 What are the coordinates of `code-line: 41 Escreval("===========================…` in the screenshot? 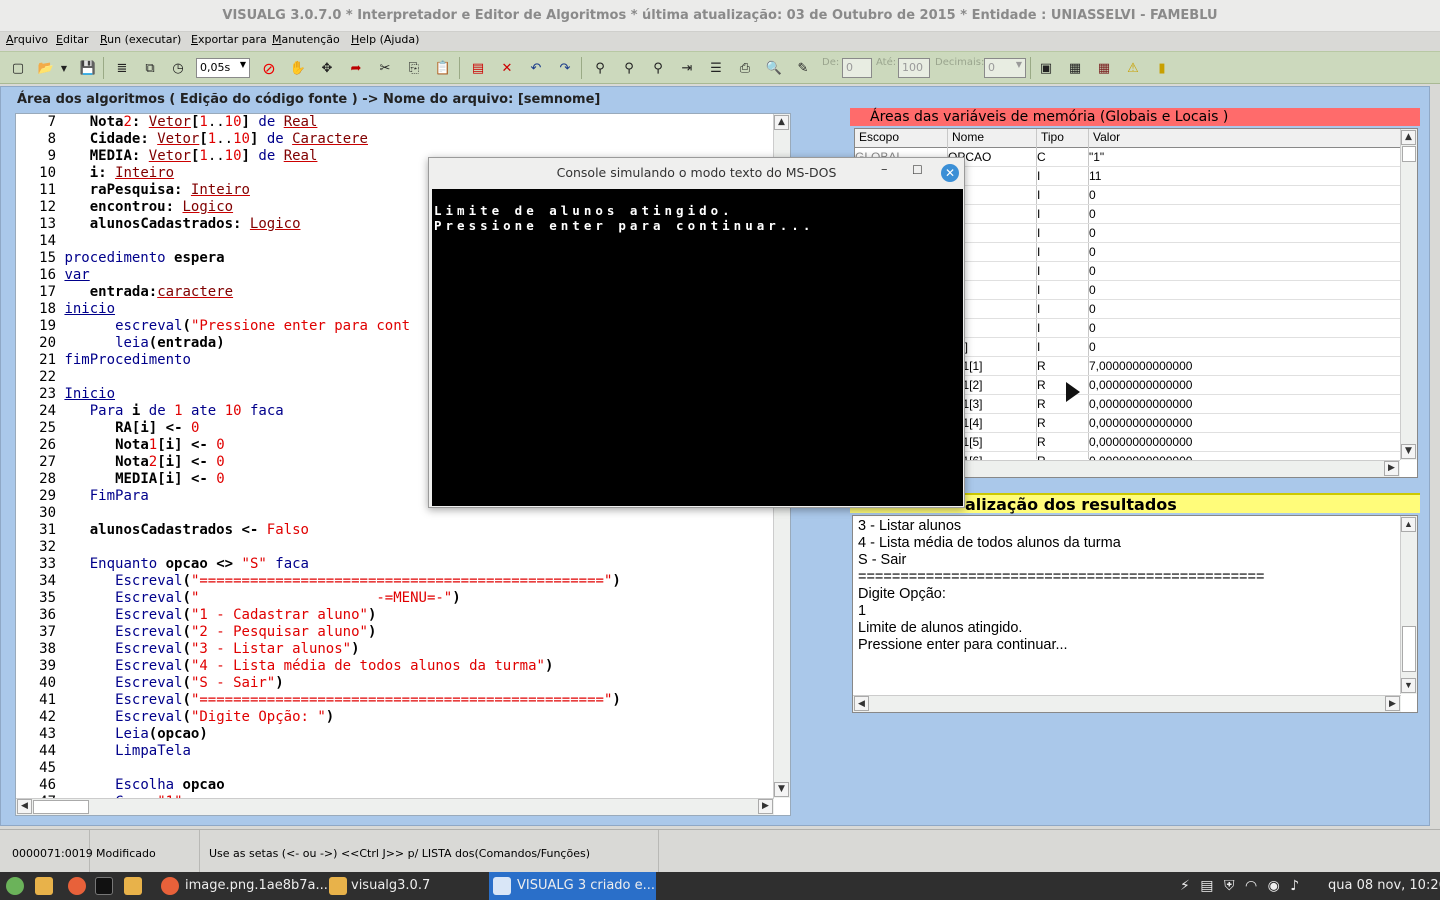 It's located at (395, 700).